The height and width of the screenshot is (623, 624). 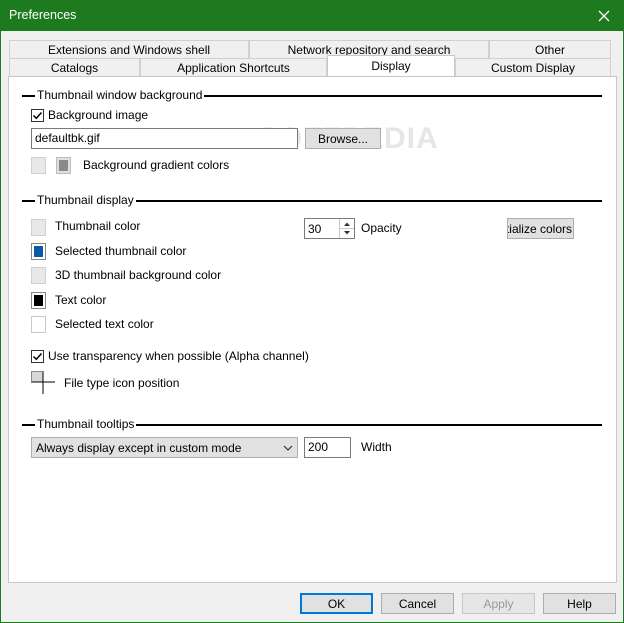 I want to click on help-button: Help, so click(x=579, y=603).